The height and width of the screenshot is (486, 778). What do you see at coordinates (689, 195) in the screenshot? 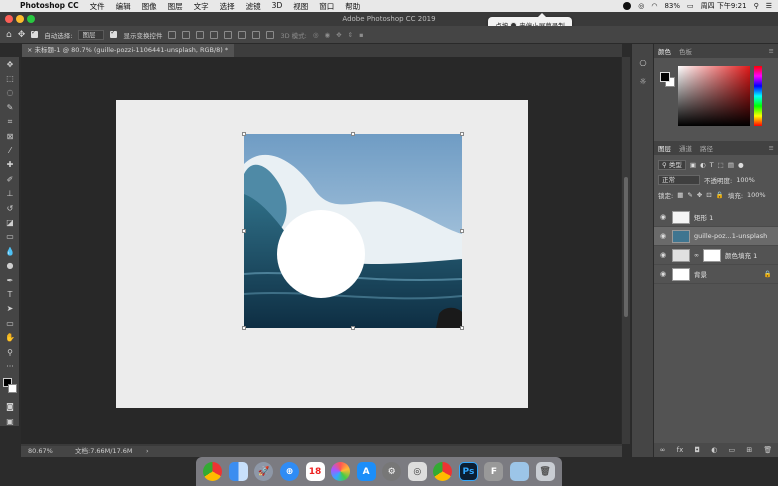
I see `lock-image-icon: ✎` at bounding box center [689, 195].